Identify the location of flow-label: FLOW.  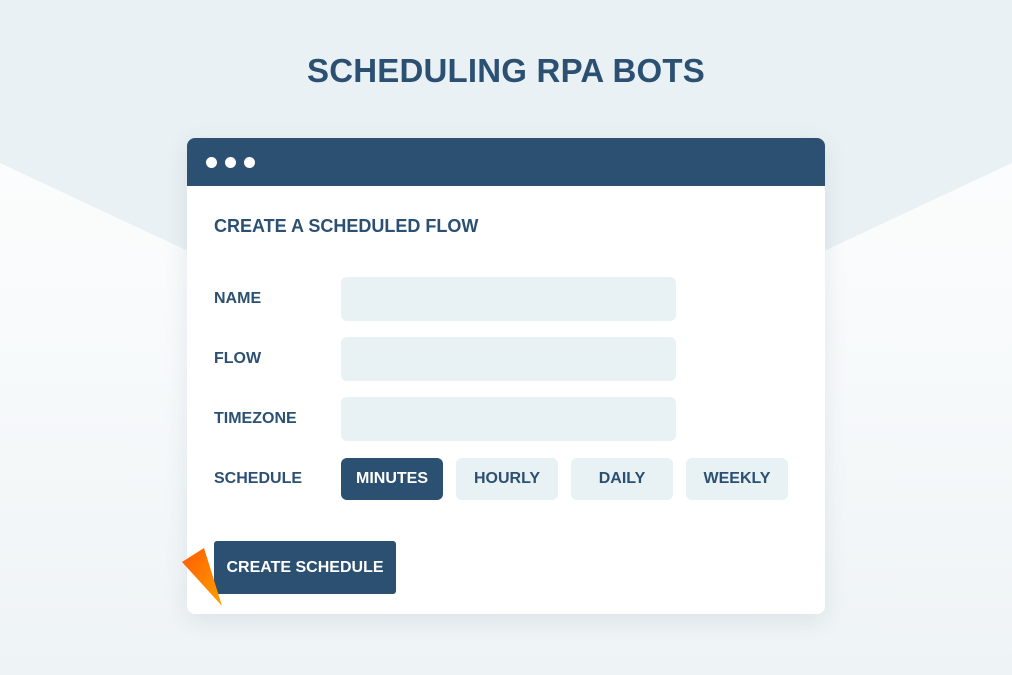
(238, 358).